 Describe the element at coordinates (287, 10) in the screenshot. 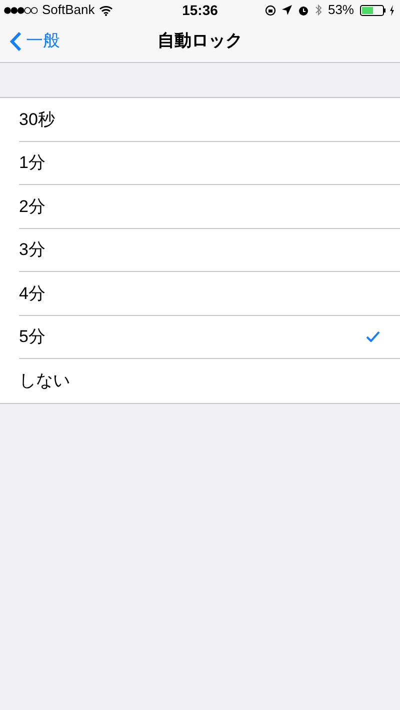

I see `location-icon` at that location.